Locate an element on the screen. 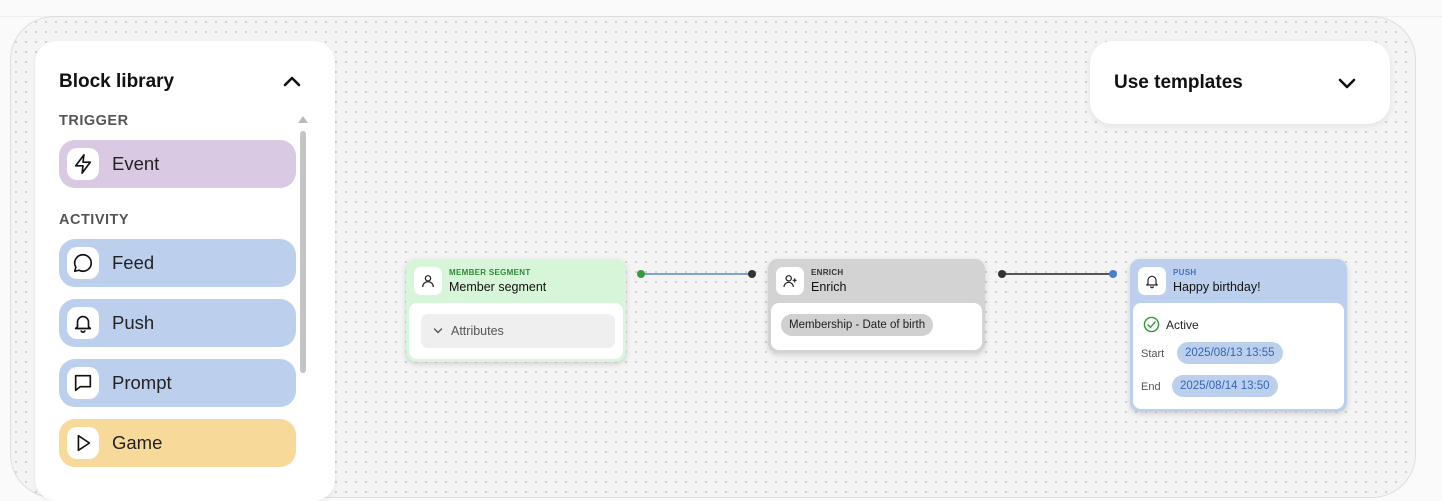 The height and width of the screenshot is (501, 1442). node-title: Happy birthday! is located at coordinates (1217, 287).